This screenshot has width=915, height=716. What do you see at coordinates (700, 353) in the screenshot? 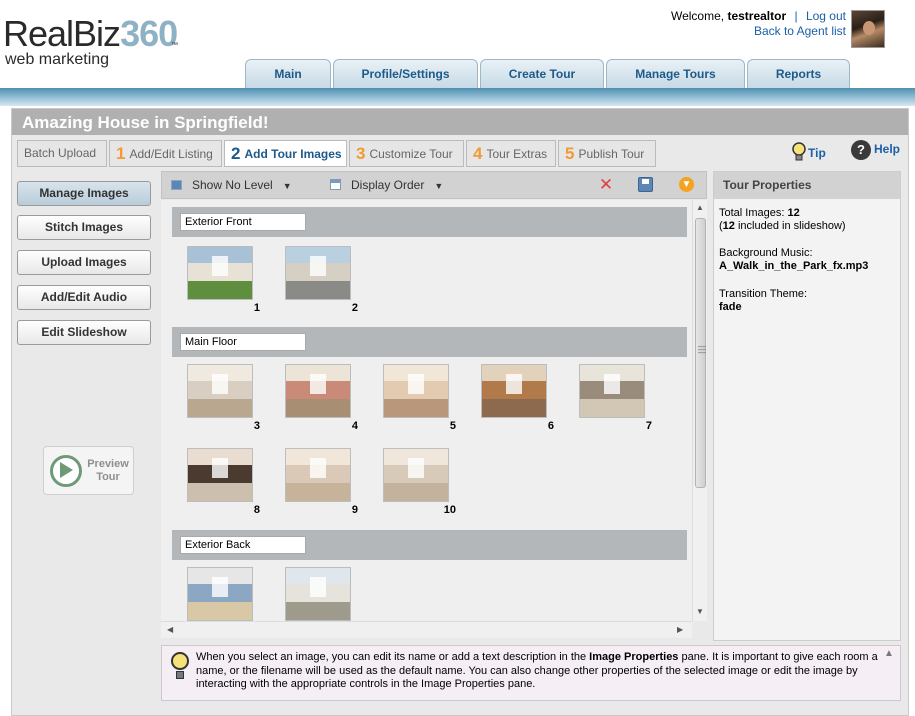
I see `scroll-thumb: — — —` at bounding box center [700, 353].